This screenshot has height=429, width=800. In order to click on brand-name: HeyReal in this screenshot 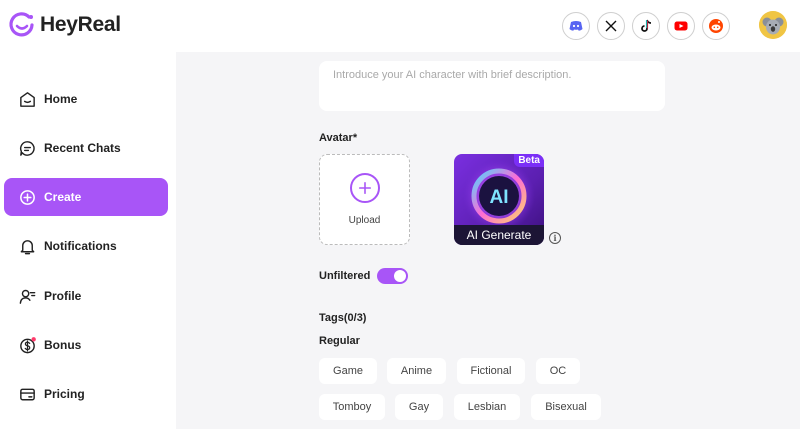, I will do `click(80, 24)`.